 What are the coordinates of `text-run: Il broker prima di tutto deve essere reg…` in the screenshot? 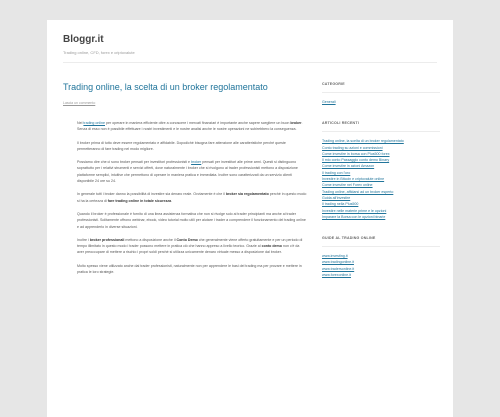 It's located at (181, 145).